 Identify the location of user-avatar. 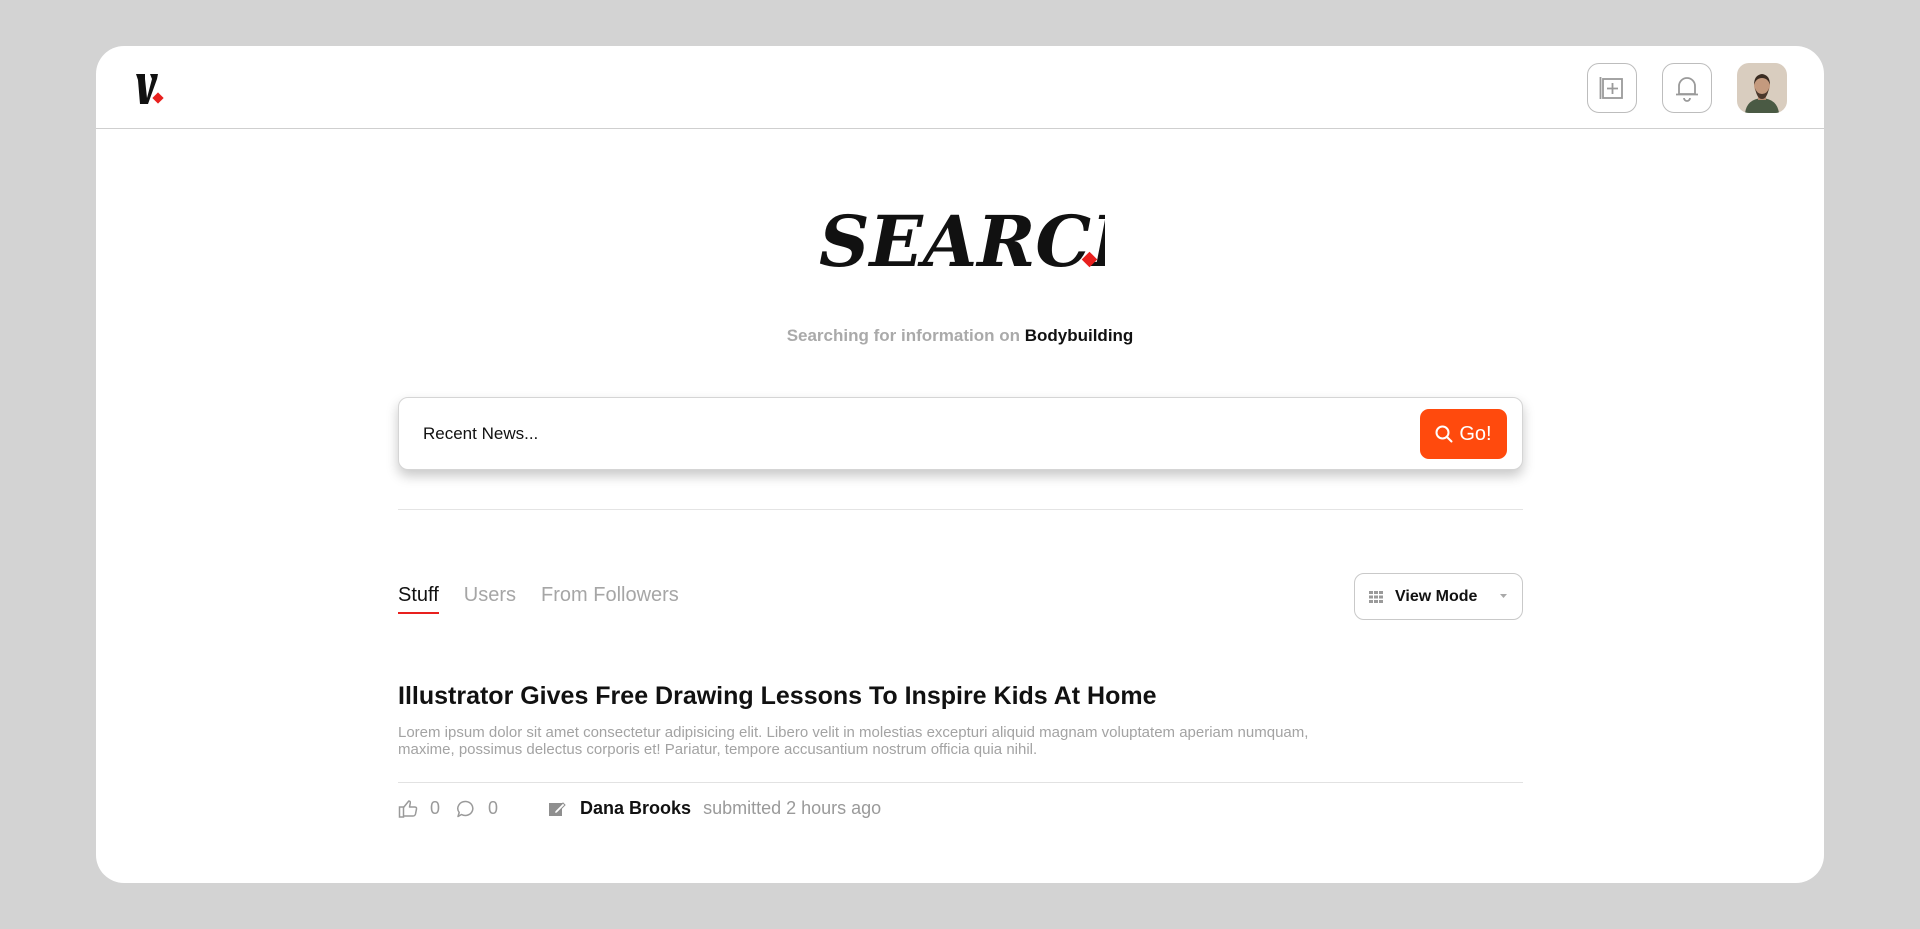
(1762, 88).